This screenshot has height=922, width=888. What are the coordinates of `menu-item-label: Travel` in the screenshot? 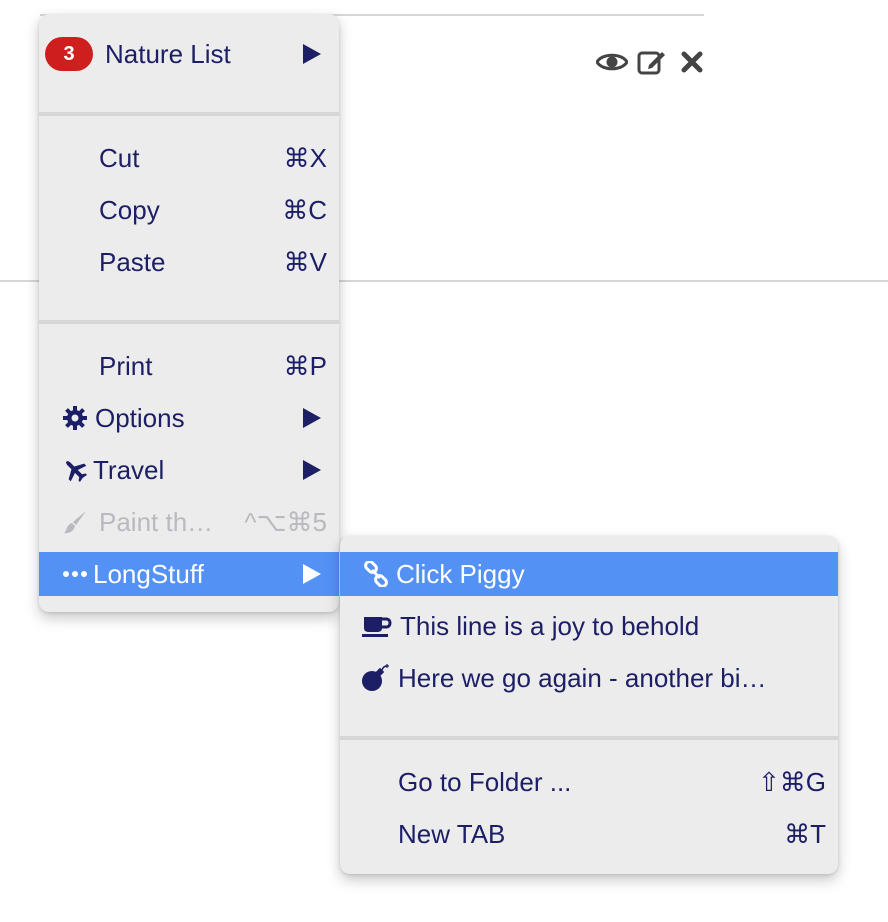 It's located at (129, 469).